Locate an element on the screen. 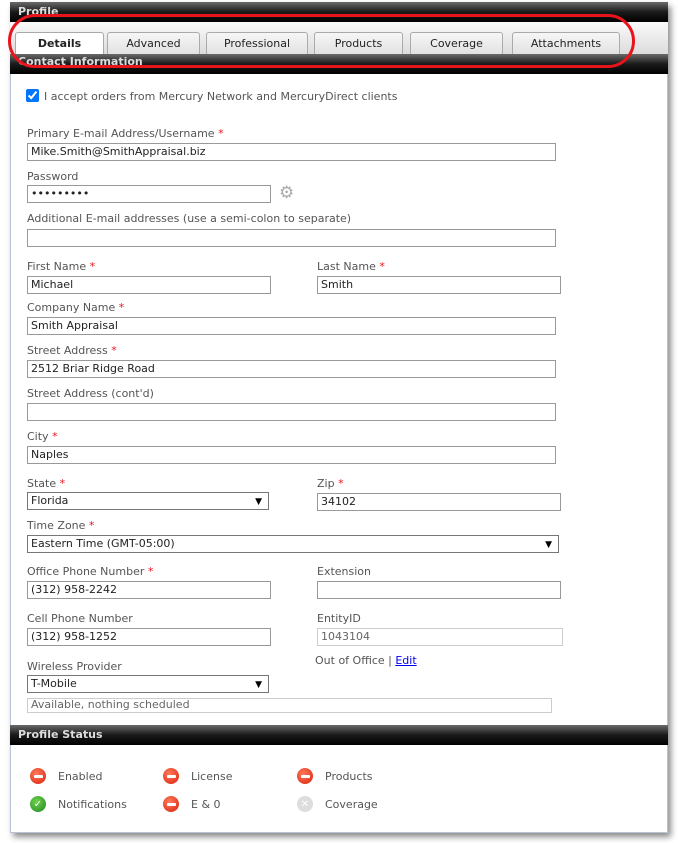 This screenshot has width=678, height=843. office-phone-label: Office Phone Number * is located at coordinates (90, 571).